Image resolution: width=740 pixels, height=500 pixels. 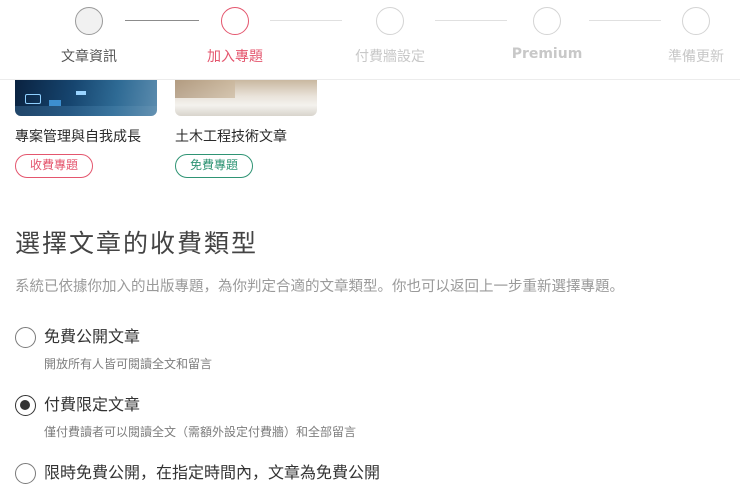 What do you see at coordinates (89, 57) in the screenshot?
I see `step-label: 文章資訊` at bounding box center [89, 57].